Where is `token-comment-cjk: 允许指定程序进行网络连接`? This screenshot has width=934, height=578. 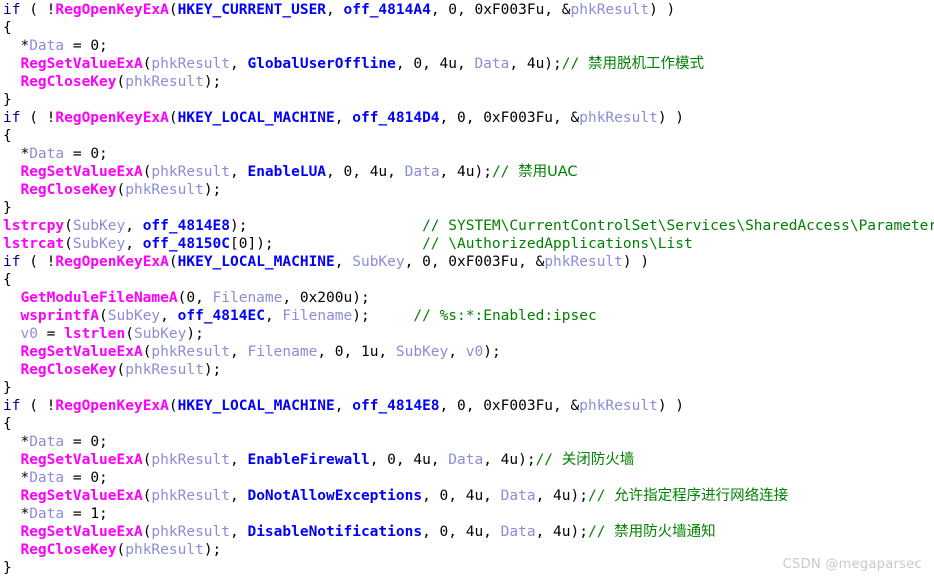 token-comment-cjk: 允许指定程序进行网络连接 is located at coordinates (701, 496).